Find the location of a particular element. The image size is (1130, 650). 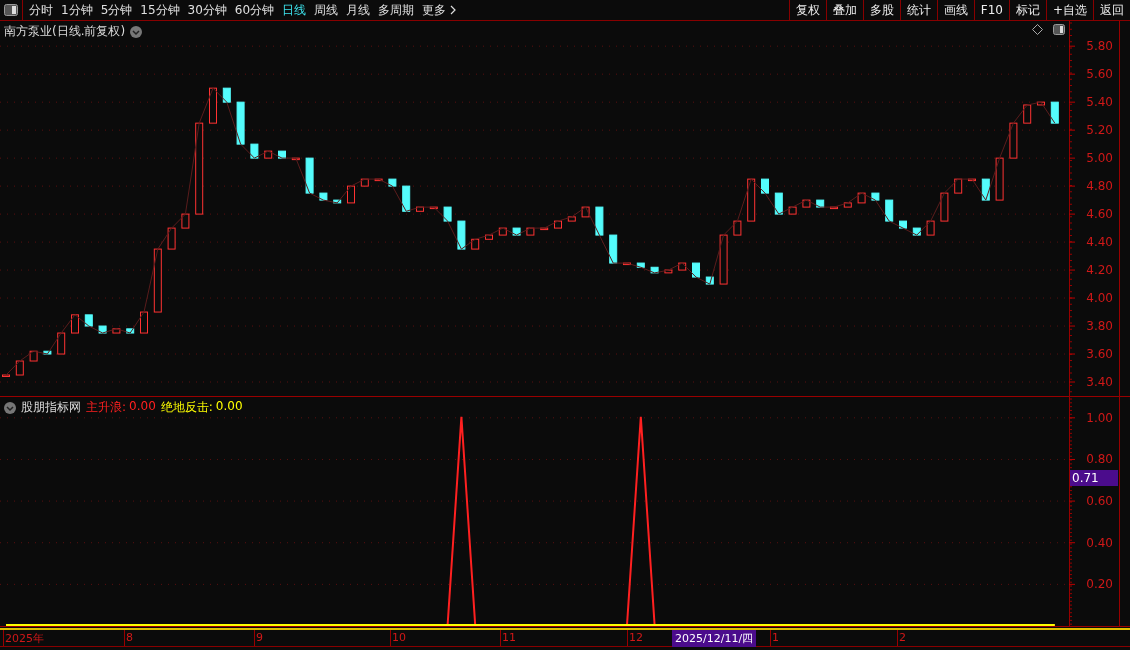

axis-label: 4.40 is located at coordinates (1099, 242).